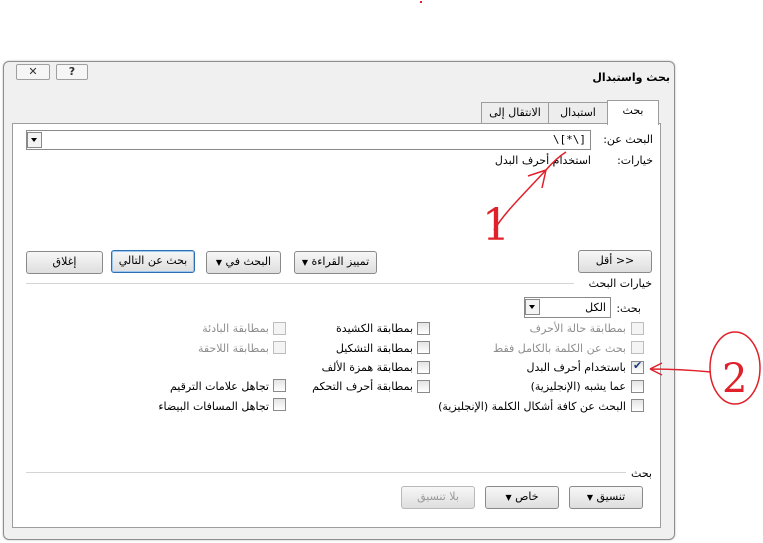 This screenshot has width=763, height=543. Describe the element at coordinates (635, 160) in the screenshot. I see `options-label: خيارات:` at that location.